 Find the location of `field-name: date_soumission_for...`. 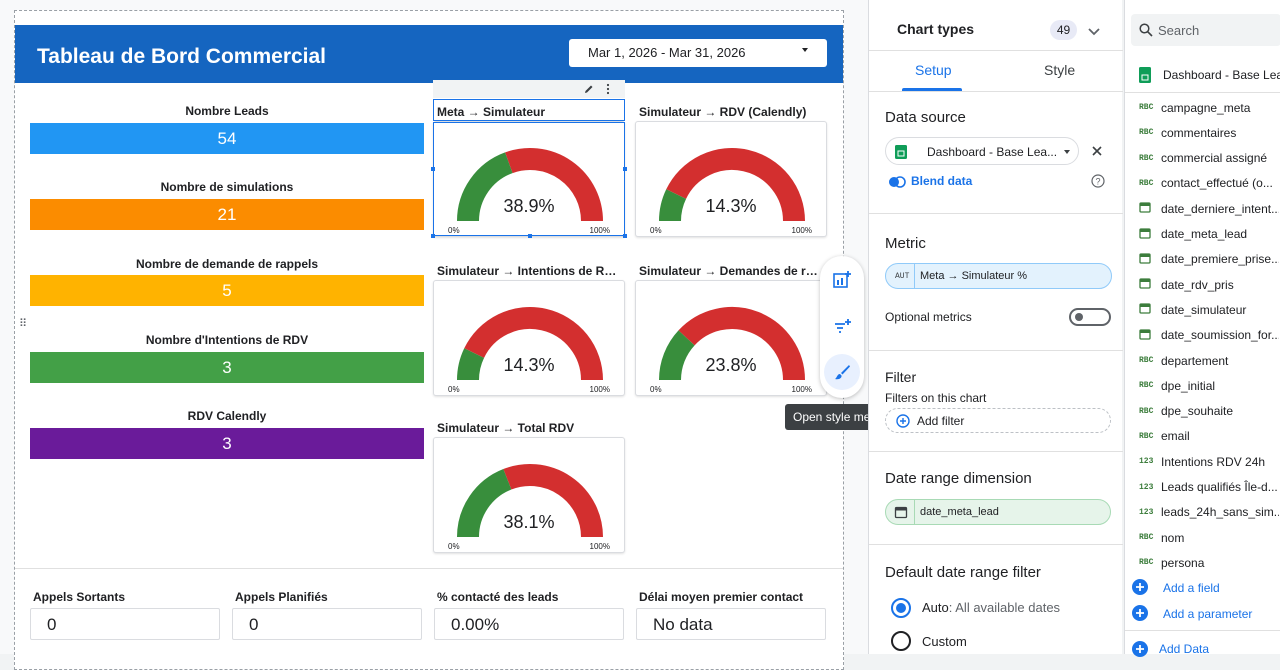

field-name: date_soumission_for... is located at coordinates (1220, 335).